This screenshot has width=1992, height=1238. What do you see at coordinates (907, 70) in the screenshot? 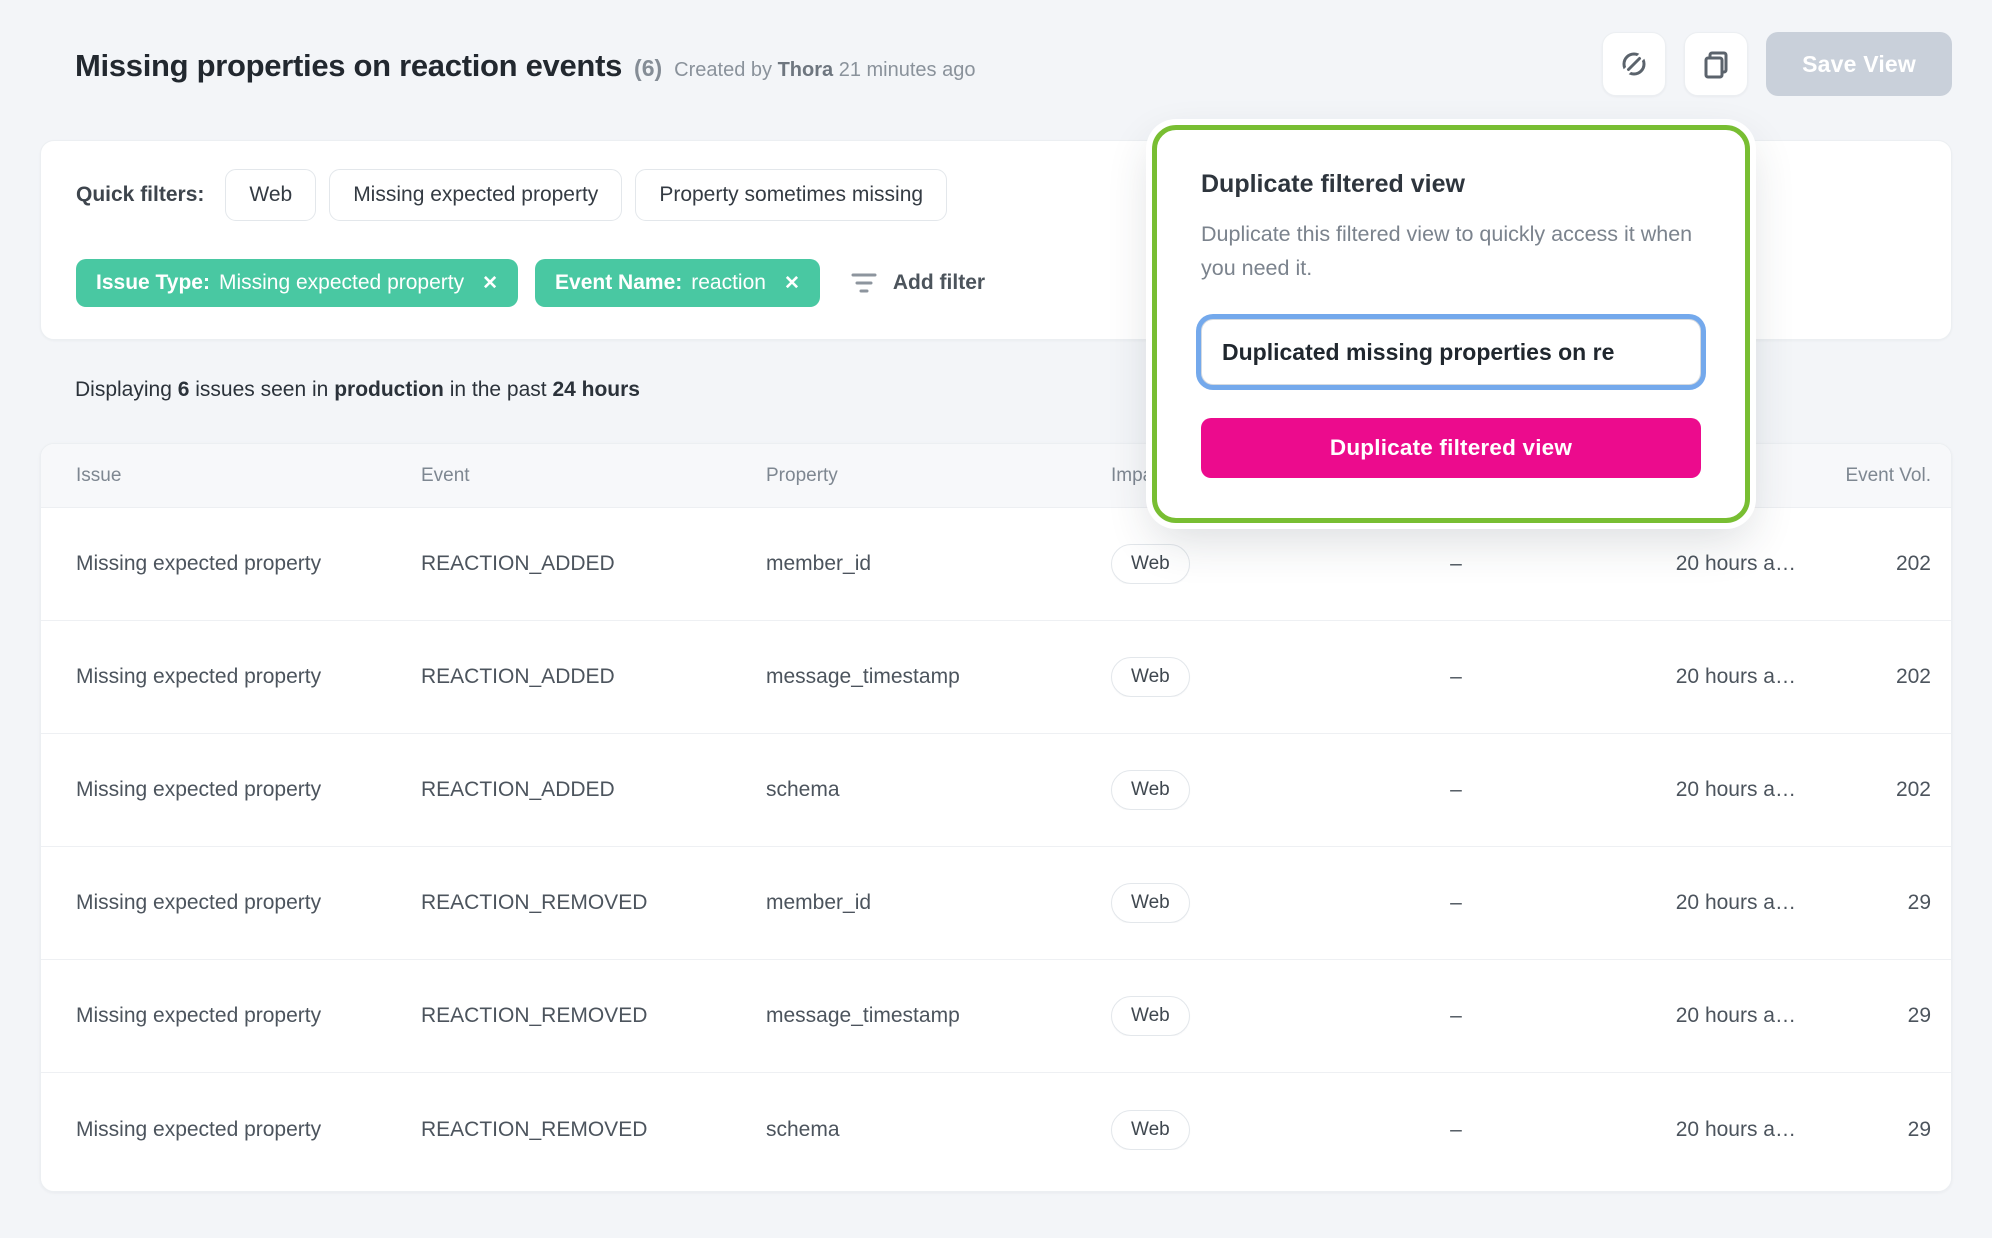
I see `created-ago: 21 minutes ago` at bounding box center [907, 70].